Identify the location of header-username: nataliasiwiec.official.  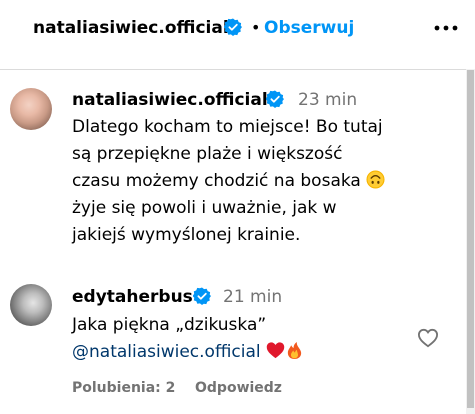
(131, 28).